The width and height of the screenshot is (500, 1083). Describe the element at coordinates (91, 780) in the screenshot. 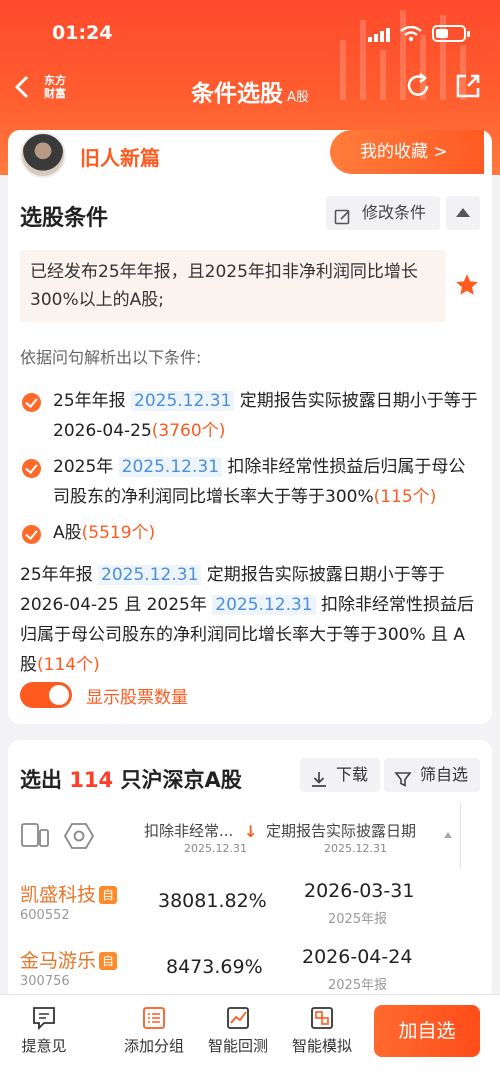

I see `results-count: 114` at that location.